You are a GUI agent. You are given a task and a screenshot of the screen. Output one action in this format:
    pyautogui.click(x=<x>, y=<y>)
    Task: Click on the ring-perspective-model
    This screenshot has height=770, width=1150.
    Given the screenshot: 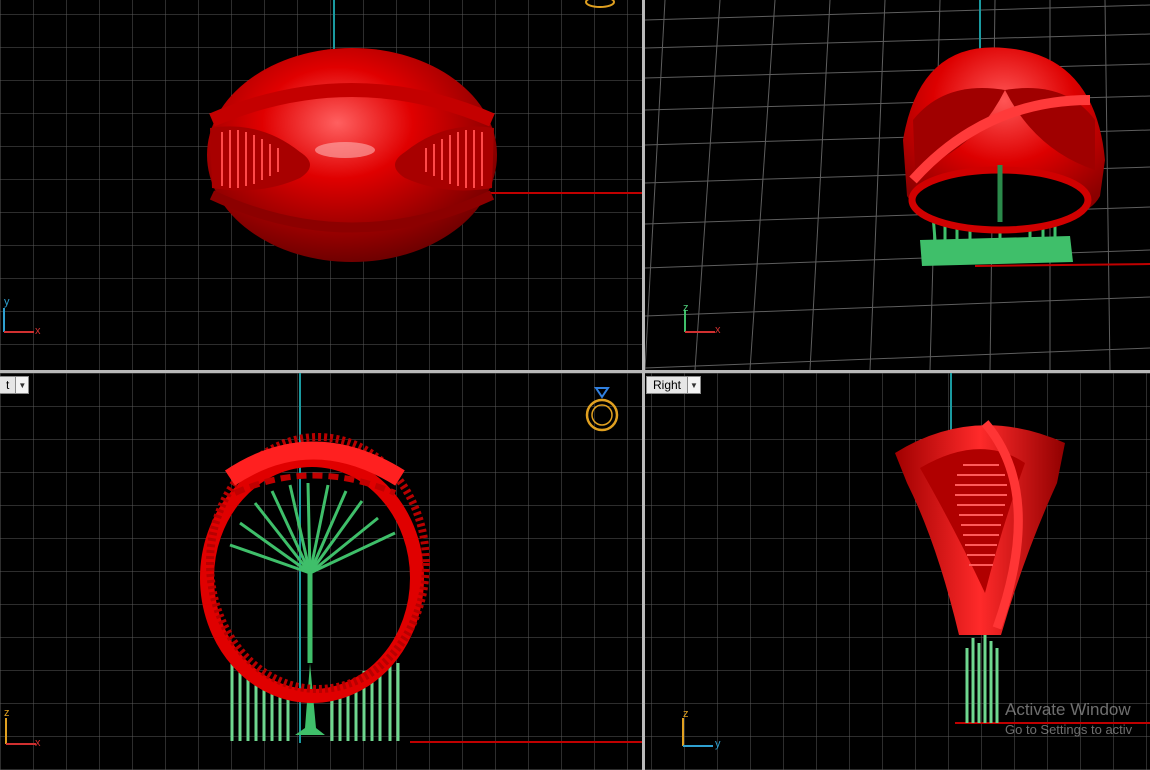 What is the action you would take?
    pyautogui.click(x=1004, y=156)
    